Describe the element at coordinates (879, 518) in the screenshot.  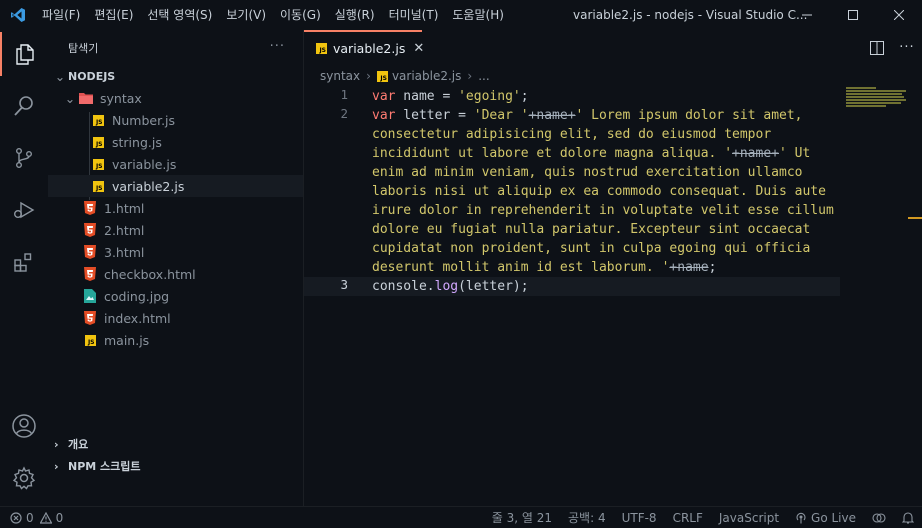
I see `feedback-icon` at that location.